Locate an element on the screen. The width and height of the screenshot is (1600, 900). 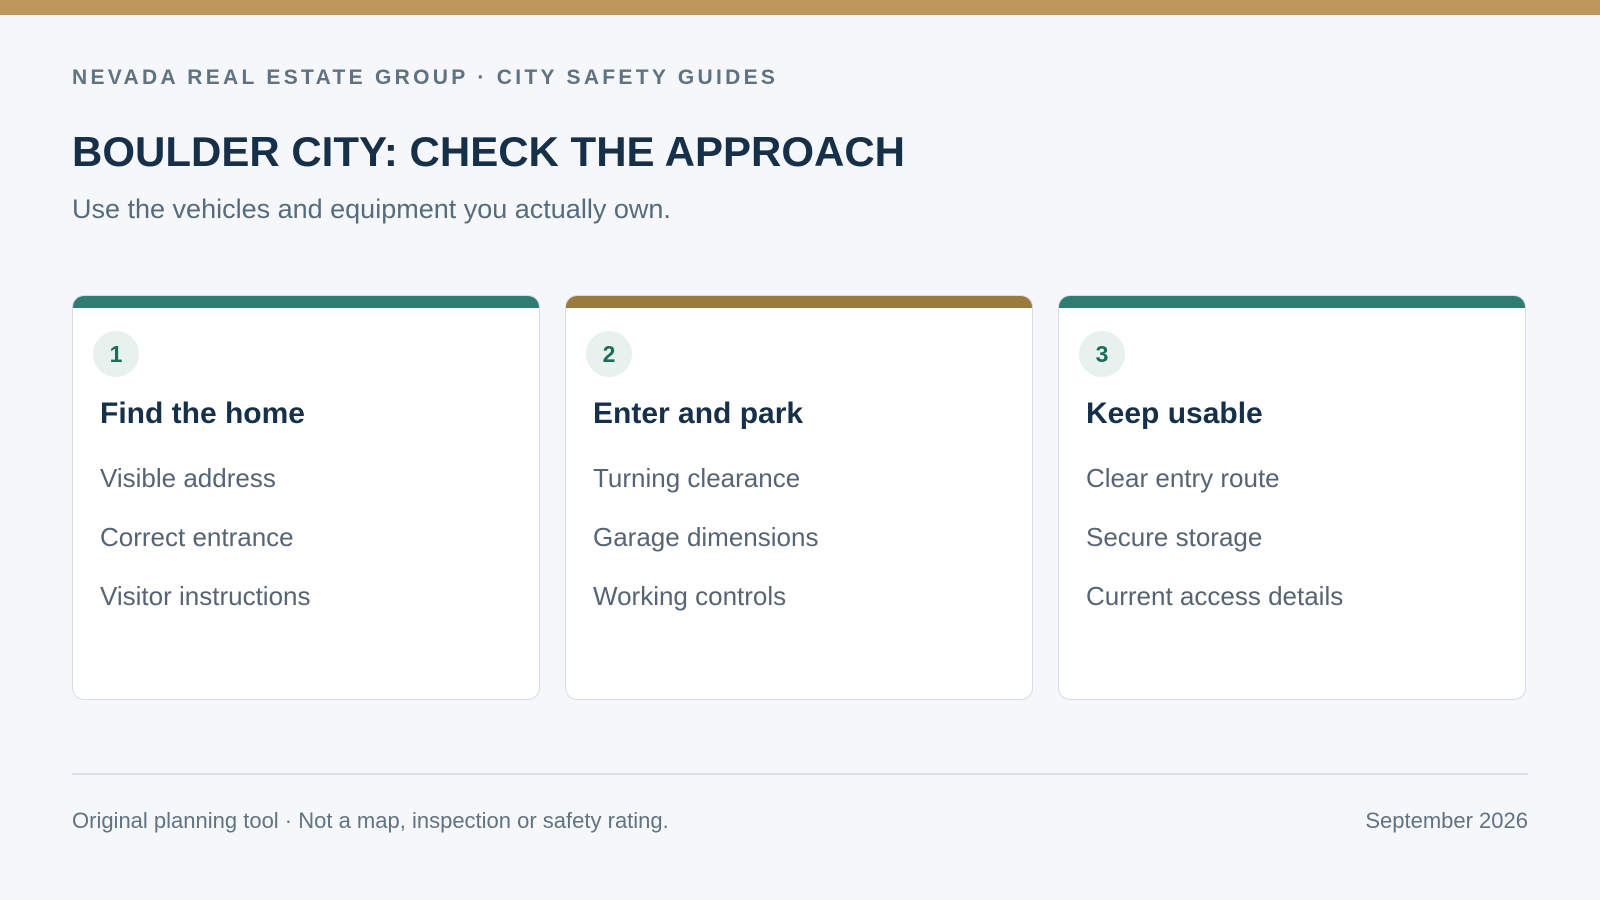
card-item: Garage dimensions is located at coordinates (706, 537).